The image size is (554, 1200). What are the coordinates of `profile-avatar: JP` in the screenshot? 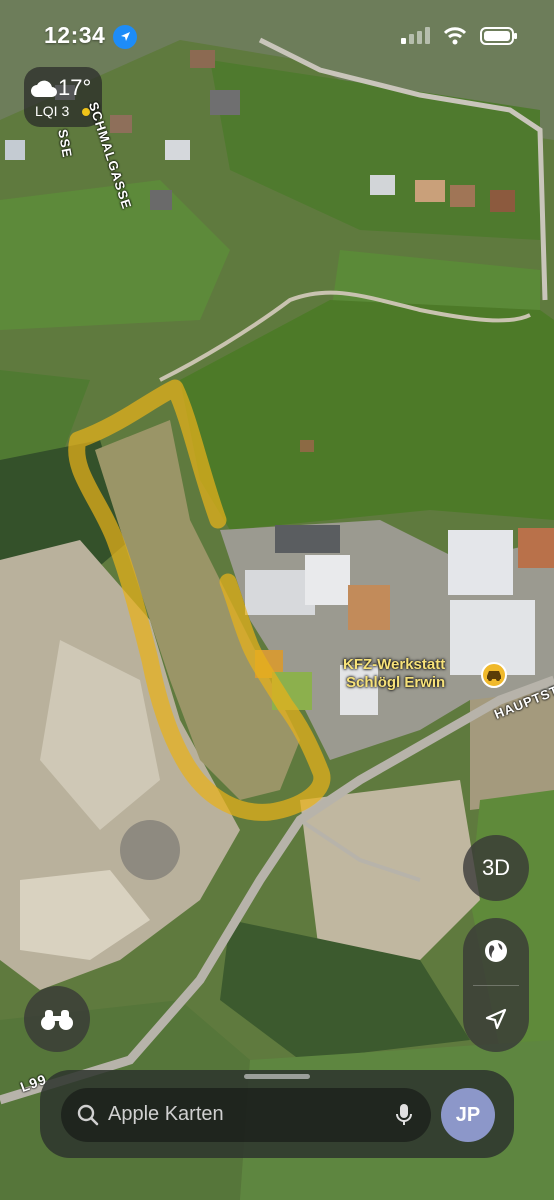 It's located at (468, 1115).